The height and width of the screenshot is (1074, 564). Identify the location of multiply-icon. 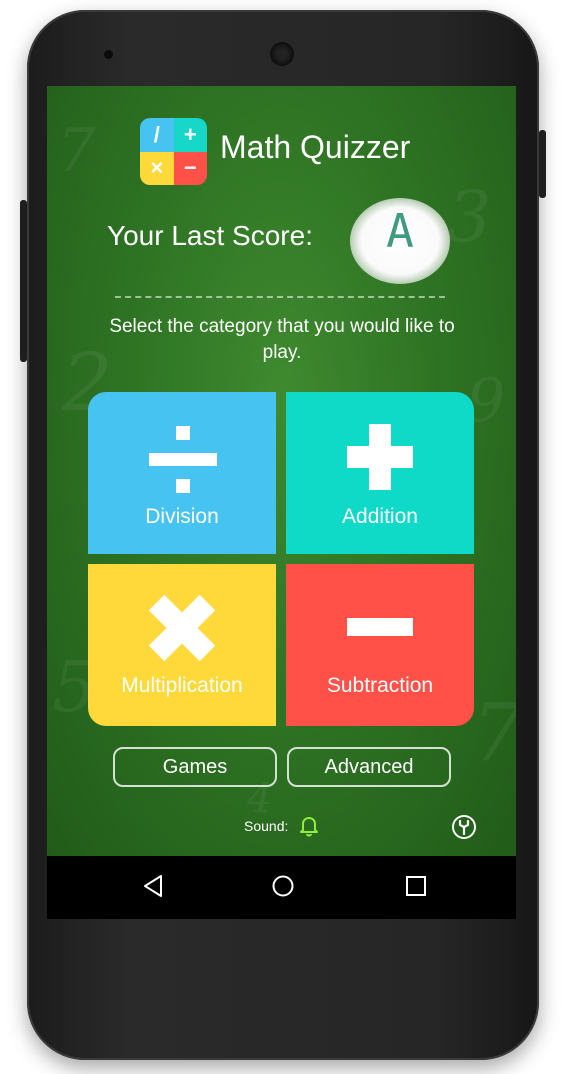
(182, 628).